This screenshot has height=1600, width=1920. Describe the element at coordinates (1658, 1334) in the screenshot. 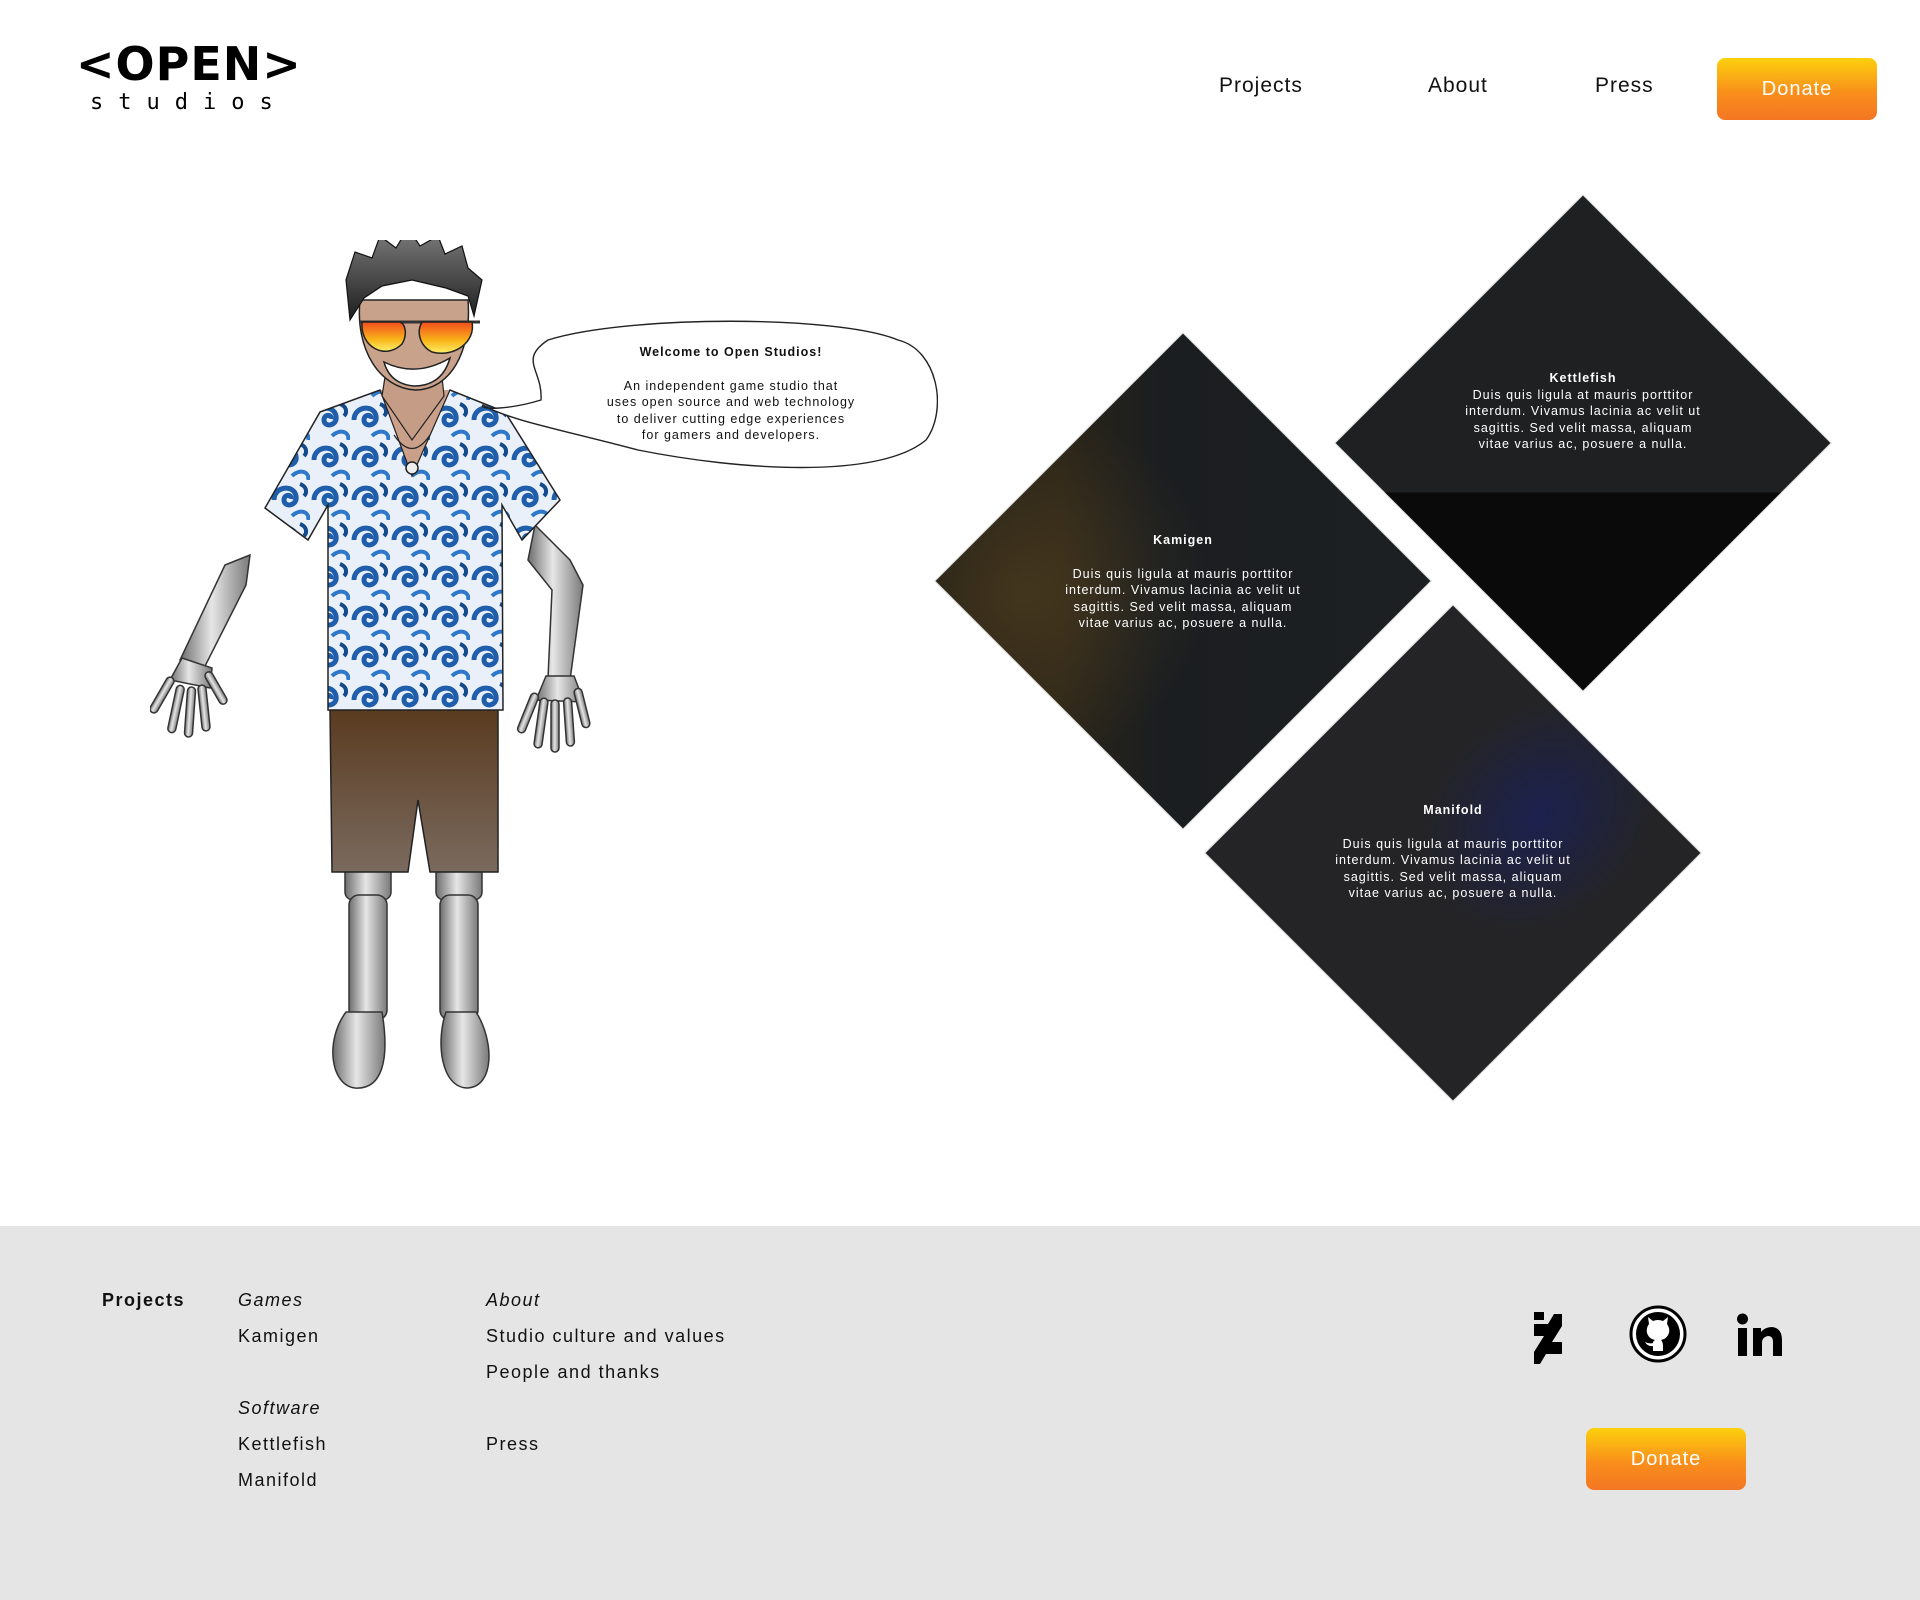

I see `github-icon` at that location.